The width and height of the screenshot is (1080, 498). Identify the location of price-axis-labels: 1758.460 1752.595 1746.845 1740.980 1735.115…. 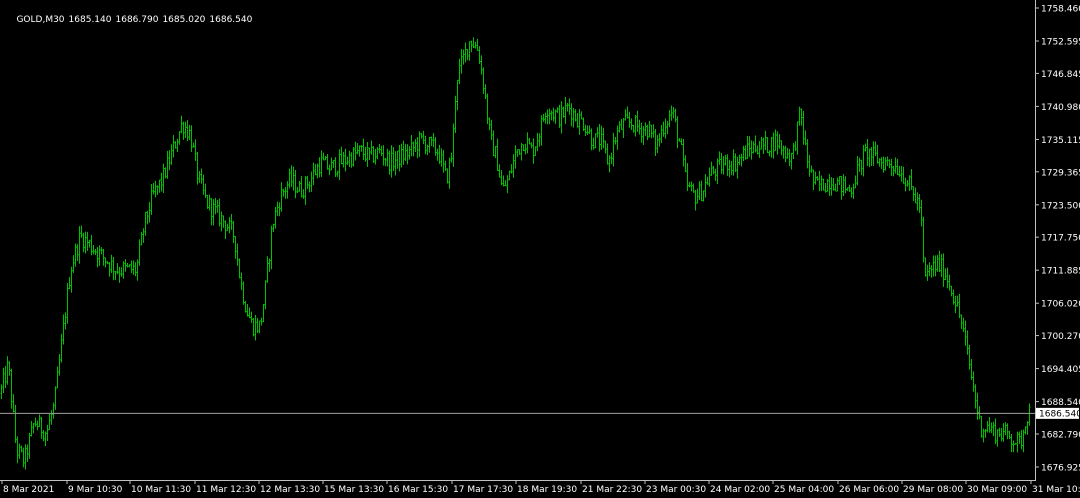
(1057, 239).